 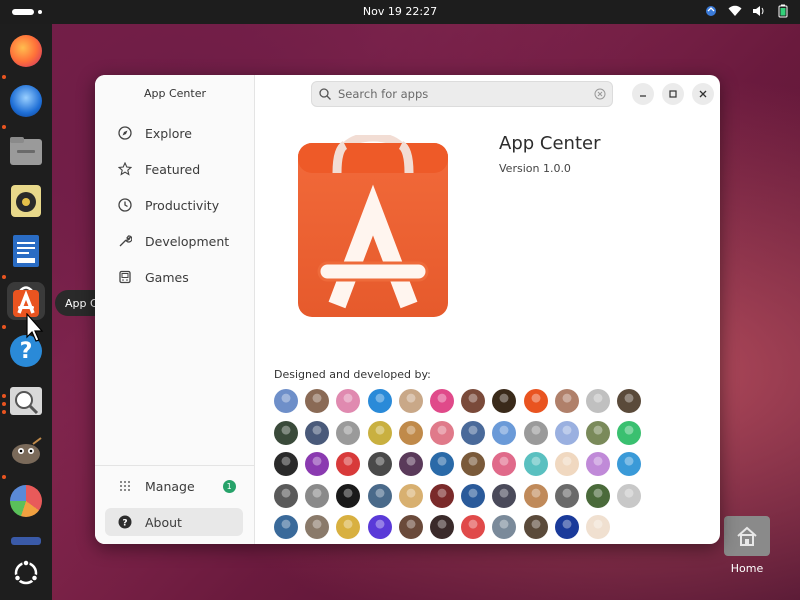 What do you see at coordinates (125, 241) in the screenshot?
I see `wrench-icon` at bounding box center [125, 241].